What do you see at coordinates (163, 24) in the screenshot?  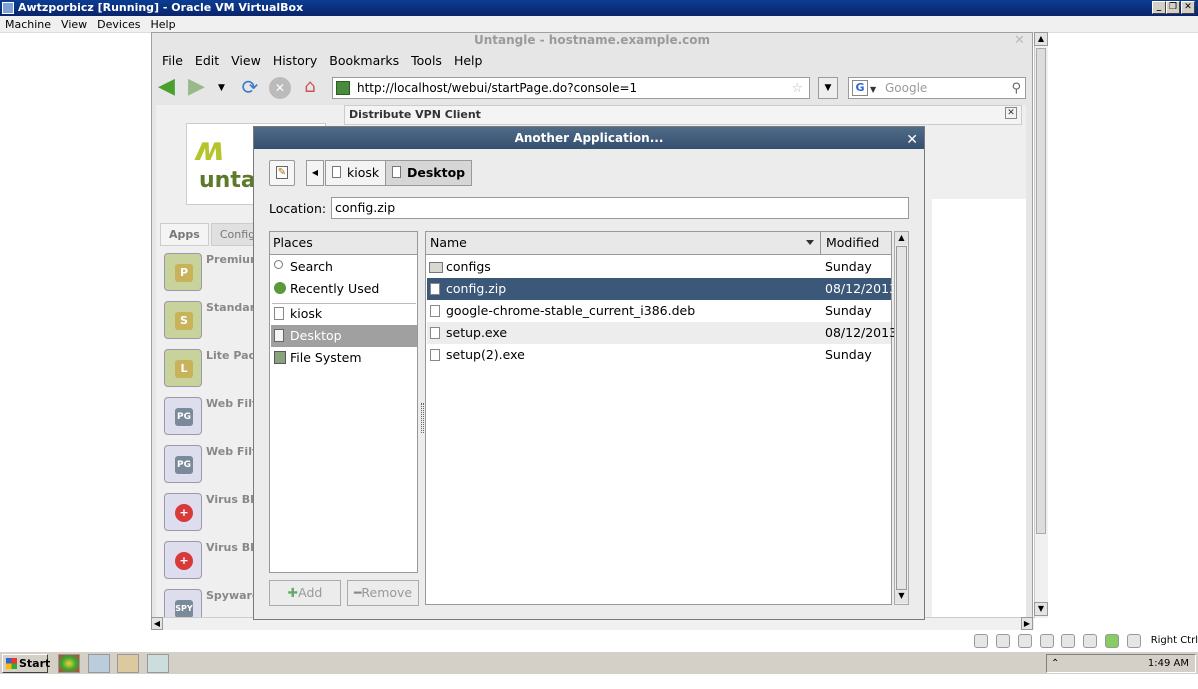 I see `vbox-menu-help: Help` at bounding box center [163, 24].